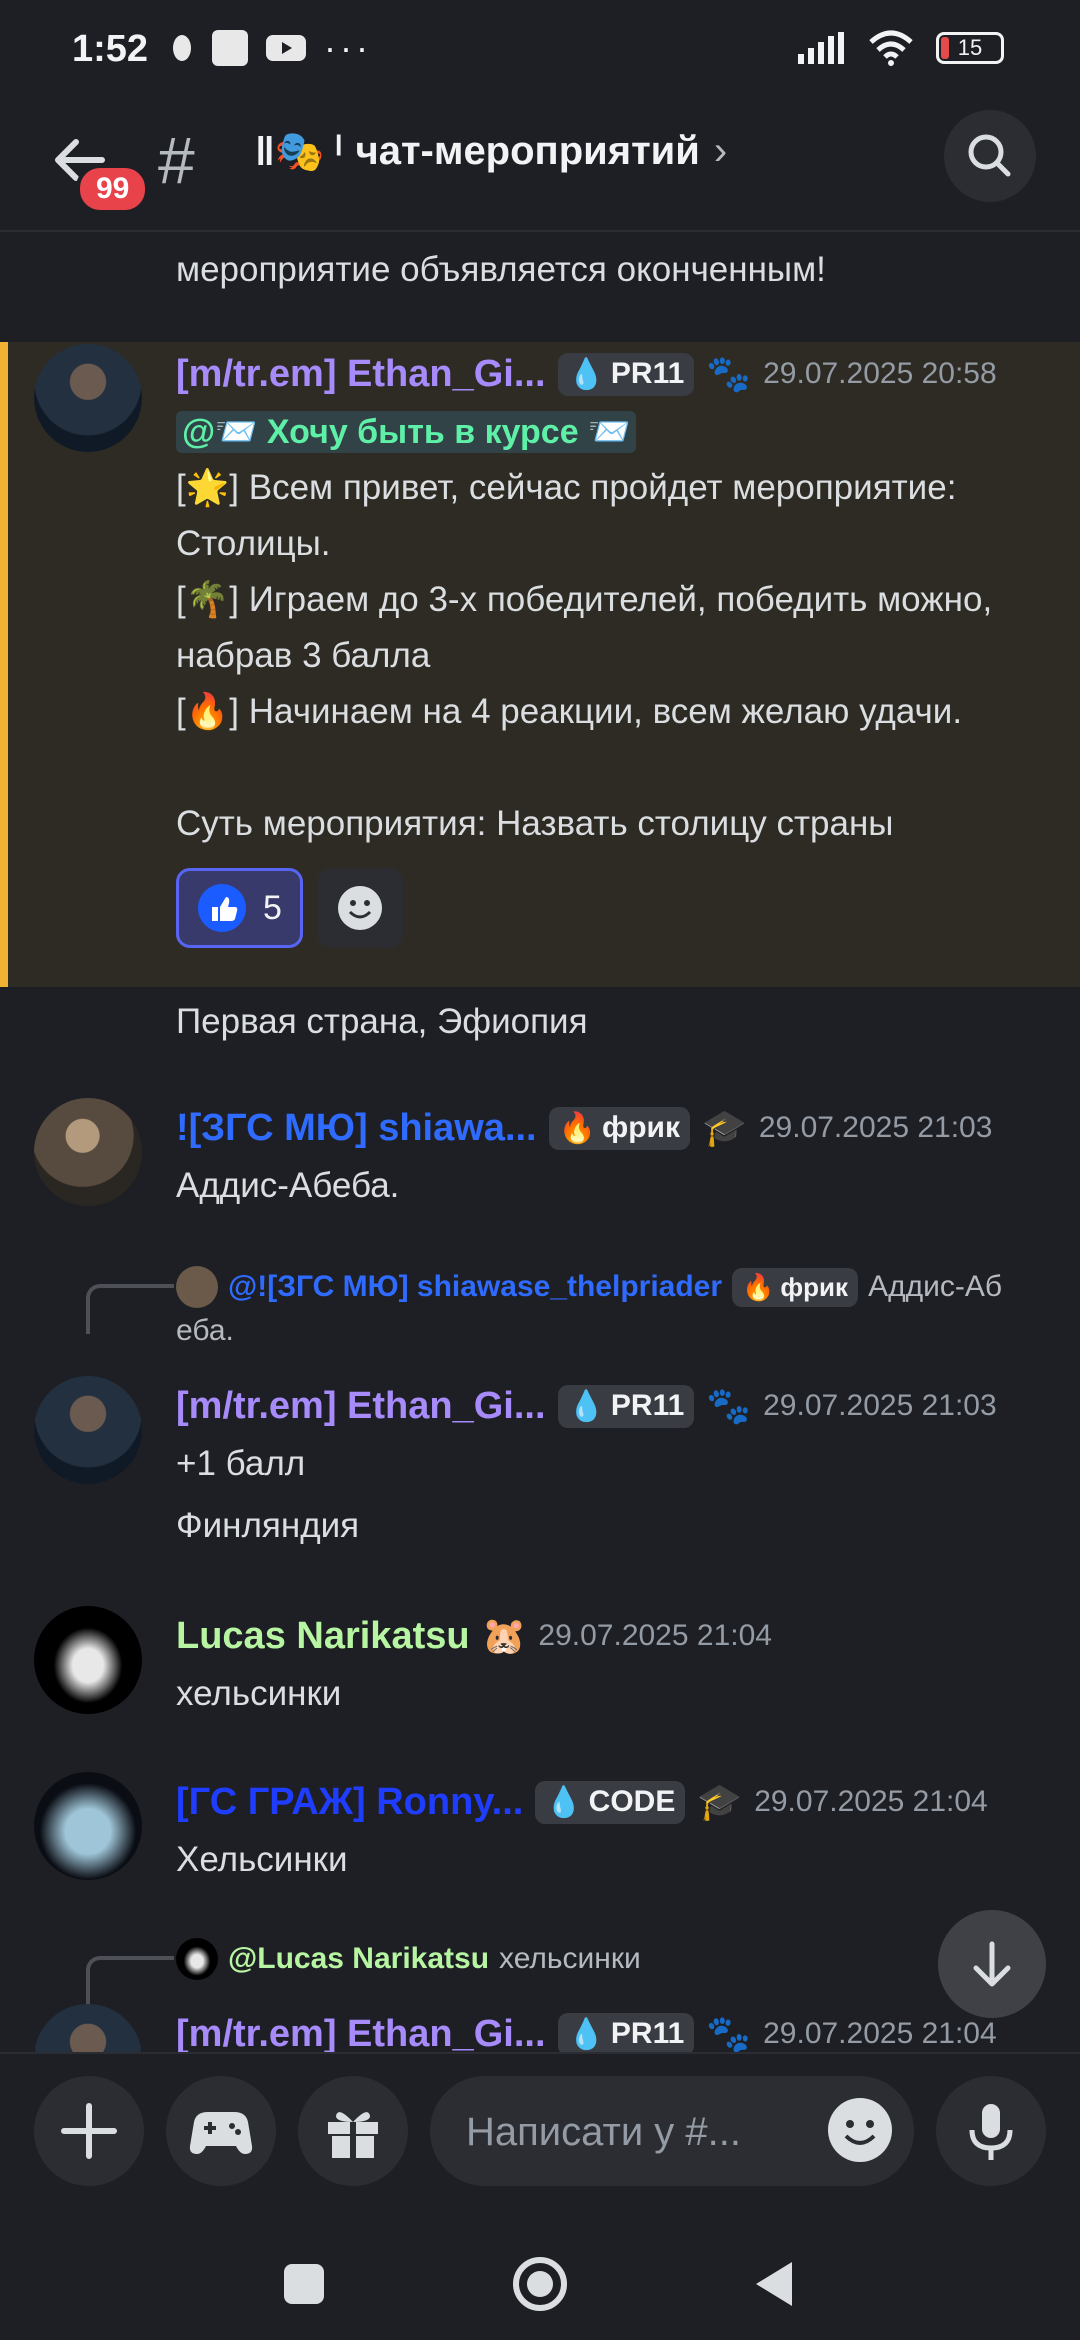 This screenshot has width=1080, height=2340. I want to click on message-text: Финляндия, so click(268, 1525).